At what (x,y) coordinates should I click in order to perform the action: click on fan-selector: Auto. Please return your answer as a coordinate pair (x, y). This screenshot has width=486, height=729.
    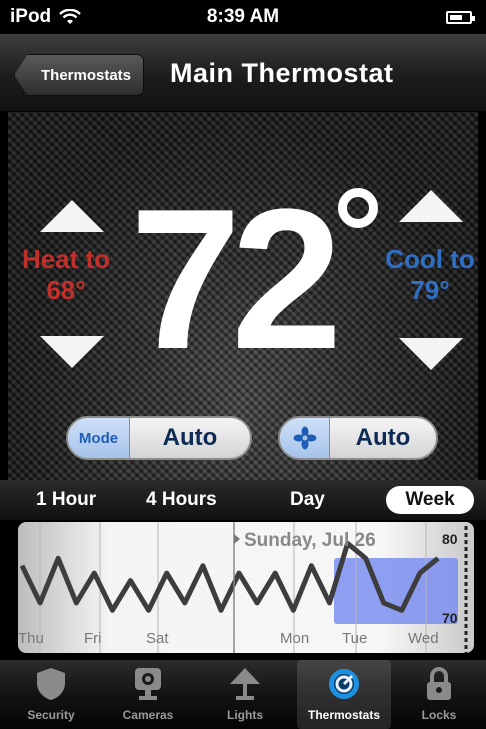
    Looking at the image, I should click on (358, 438).